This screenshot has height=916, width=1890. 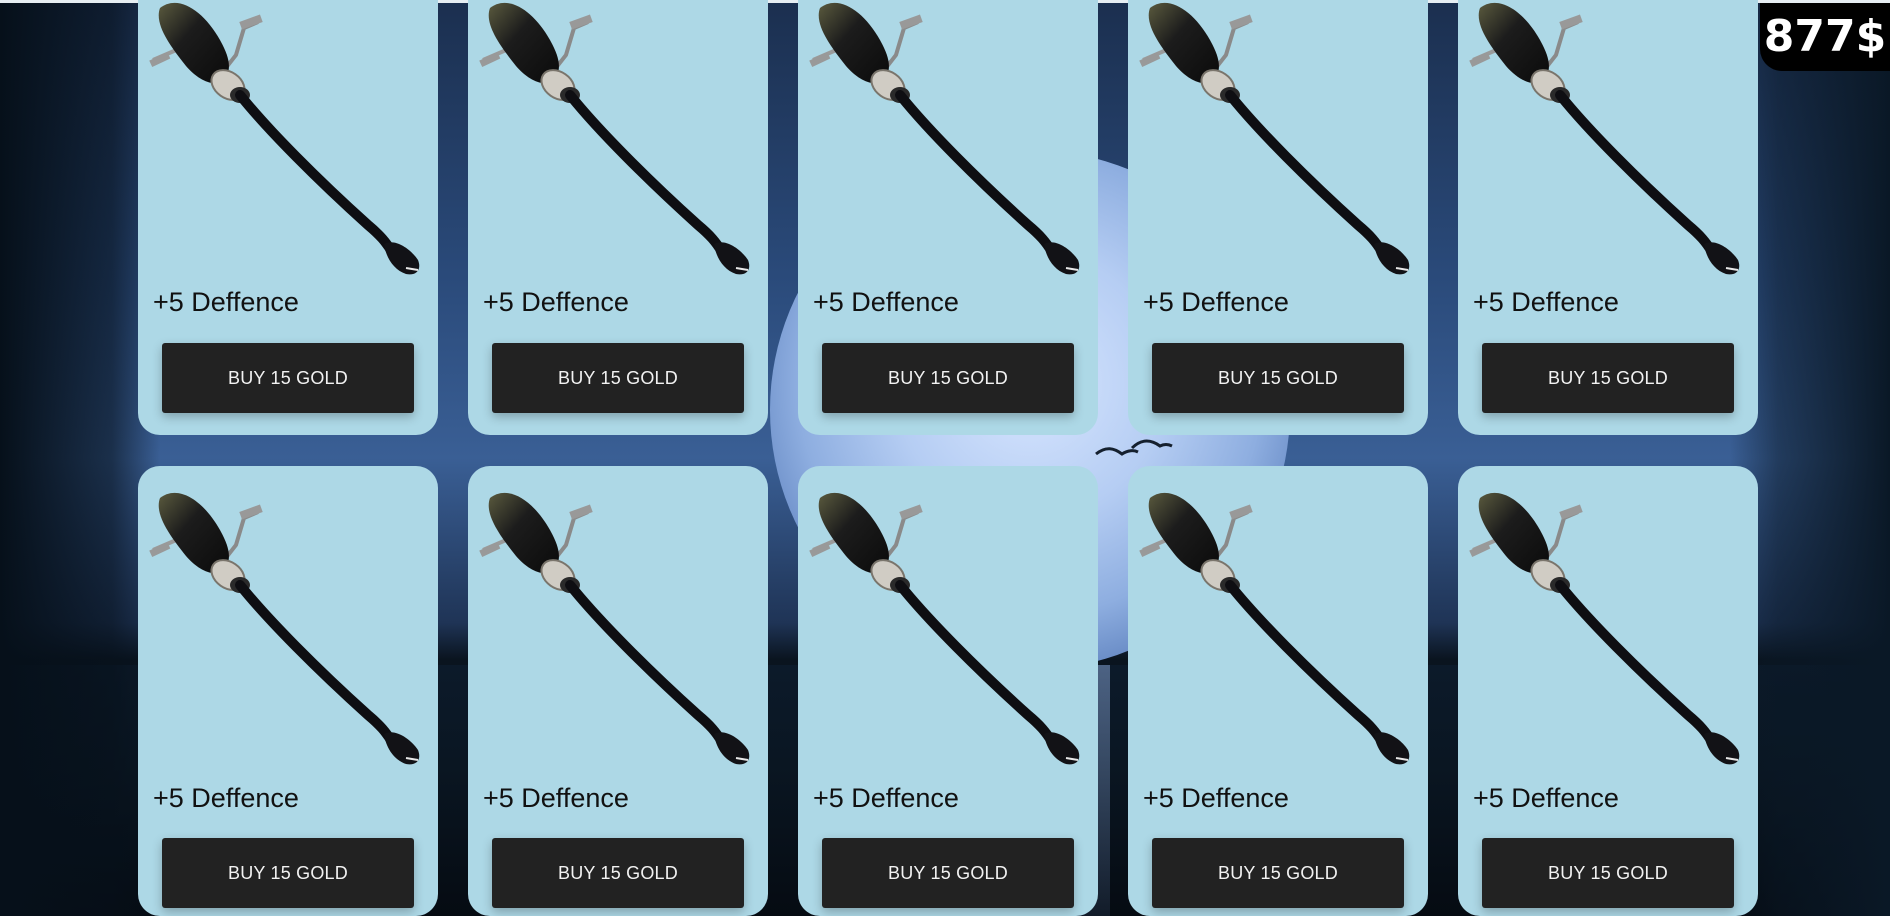 What do you see at coordinates (1134, 447) in the screenshot?
I see `birds-silhouette` at bounding box center [1134, 447].